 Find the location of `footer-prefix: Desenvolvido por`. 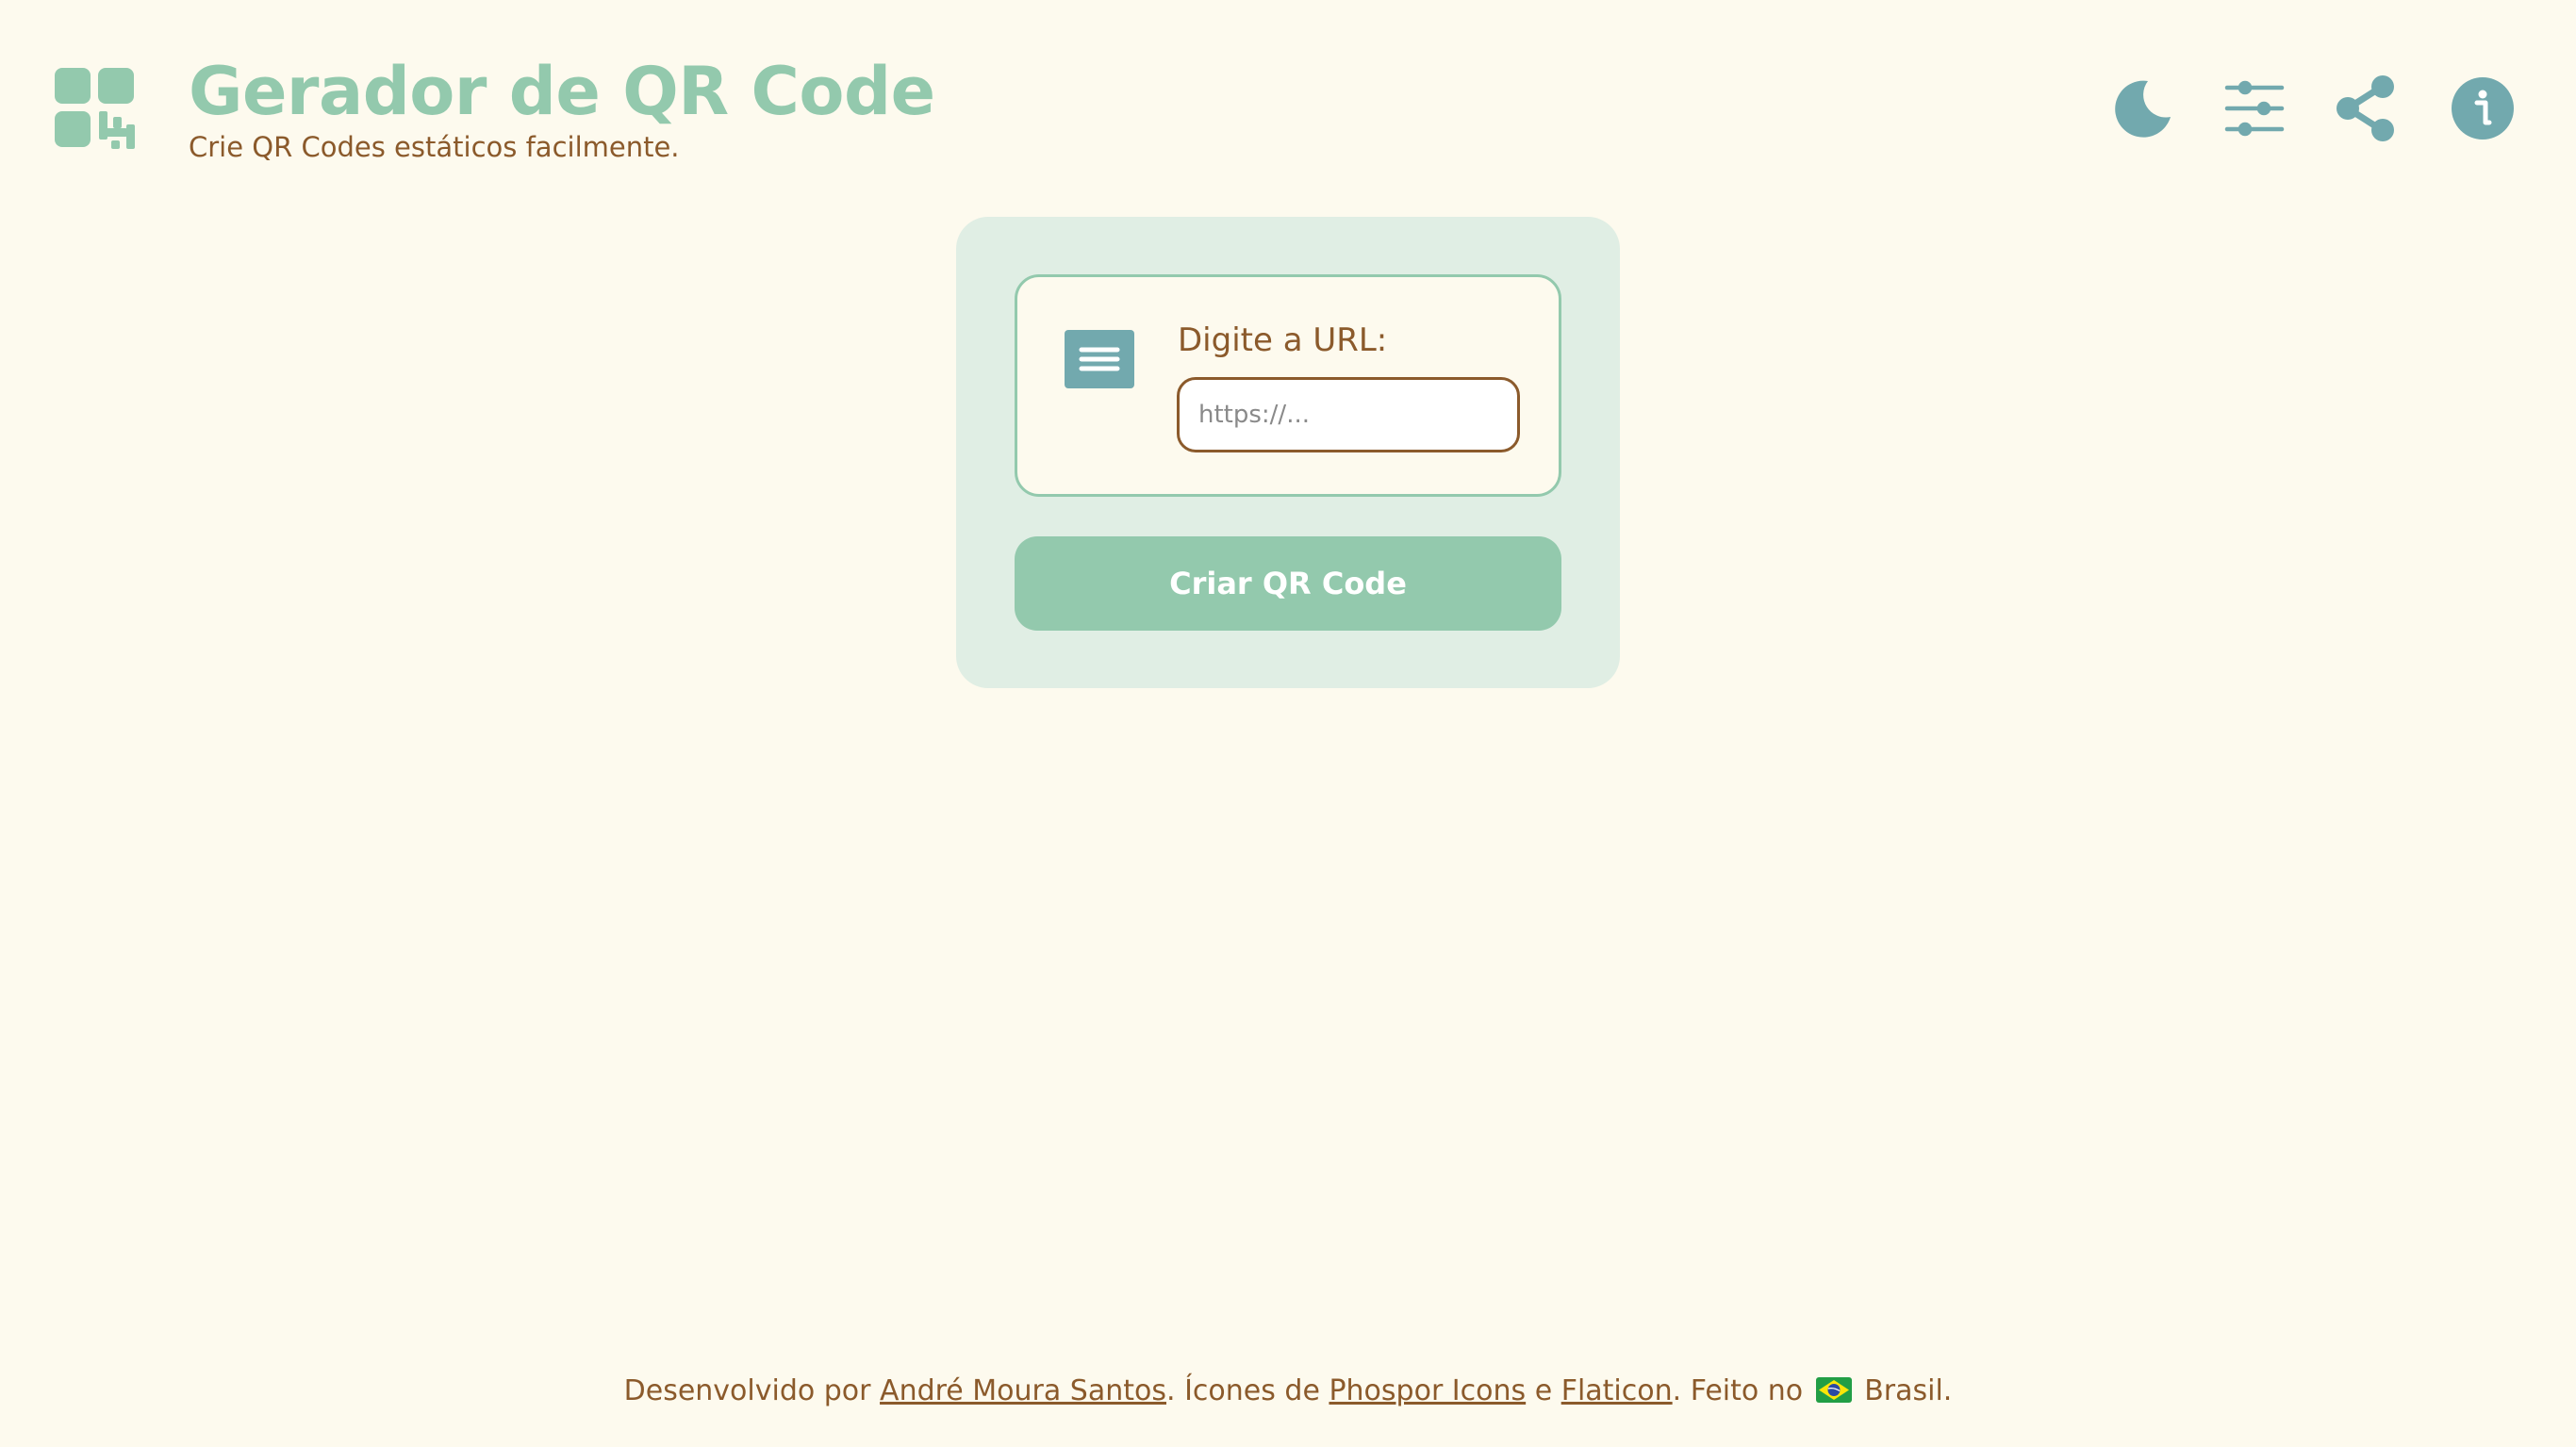

footer-prefix: Desenvolvido por is located at coordinates (752, 1390).